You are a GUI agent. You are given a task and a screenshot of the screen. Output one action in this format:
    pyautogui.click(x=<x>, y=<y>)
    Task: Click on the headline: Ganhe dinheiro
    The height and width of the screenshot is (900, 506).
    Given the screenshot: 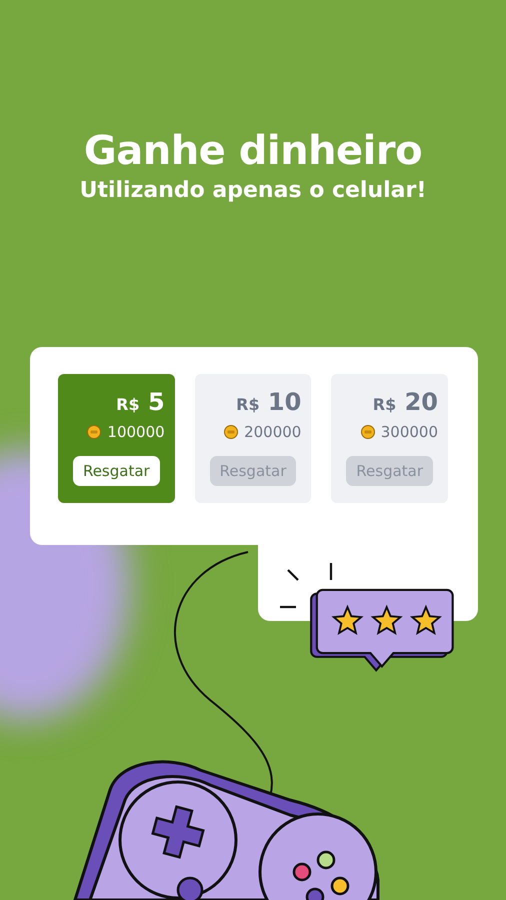 What is the action you would take?
    pyautogui.click(x=253, y=151)
    